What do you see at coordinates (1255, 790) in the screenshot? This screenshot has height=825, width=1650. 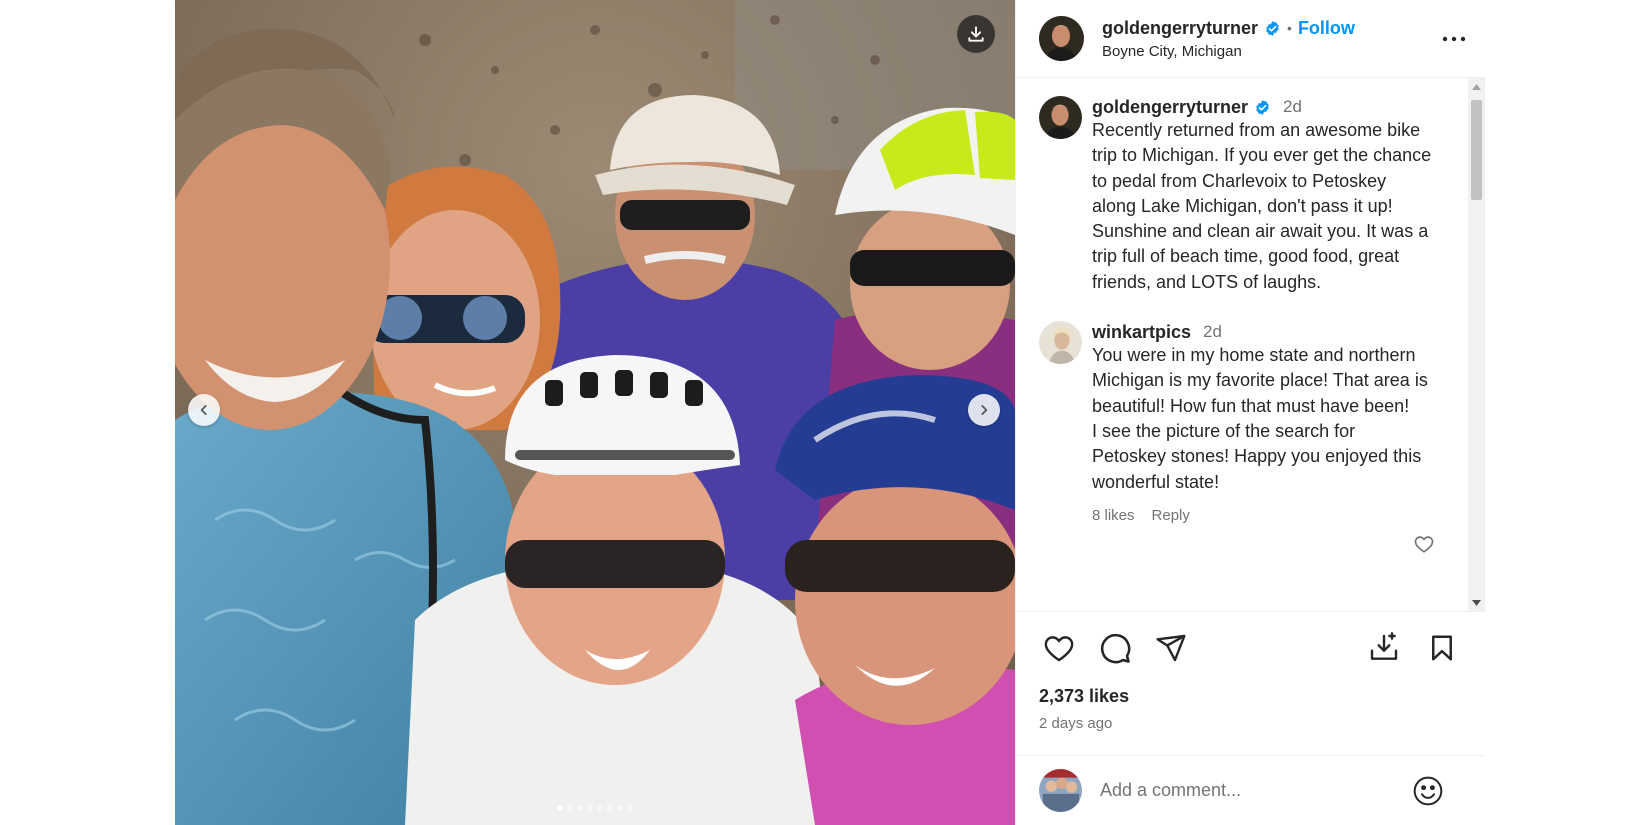 I see `comment-input` at bounding box center [1255, 790].